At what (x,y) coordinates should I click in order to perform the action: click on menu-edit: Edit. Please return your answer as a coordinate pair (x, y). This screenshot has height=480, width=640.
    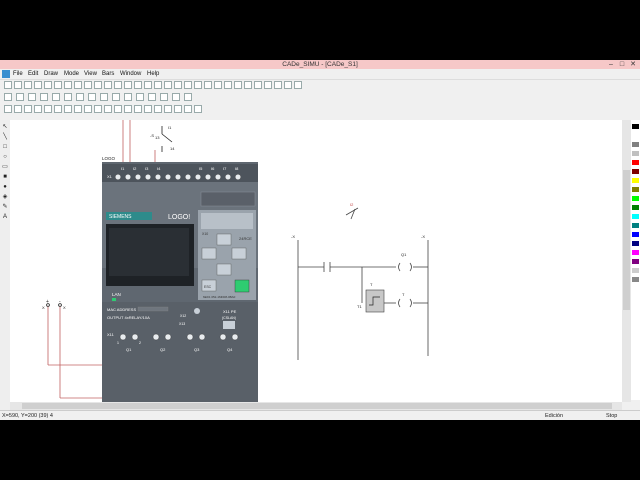
    Looking at the image, I should click on (33, 74).